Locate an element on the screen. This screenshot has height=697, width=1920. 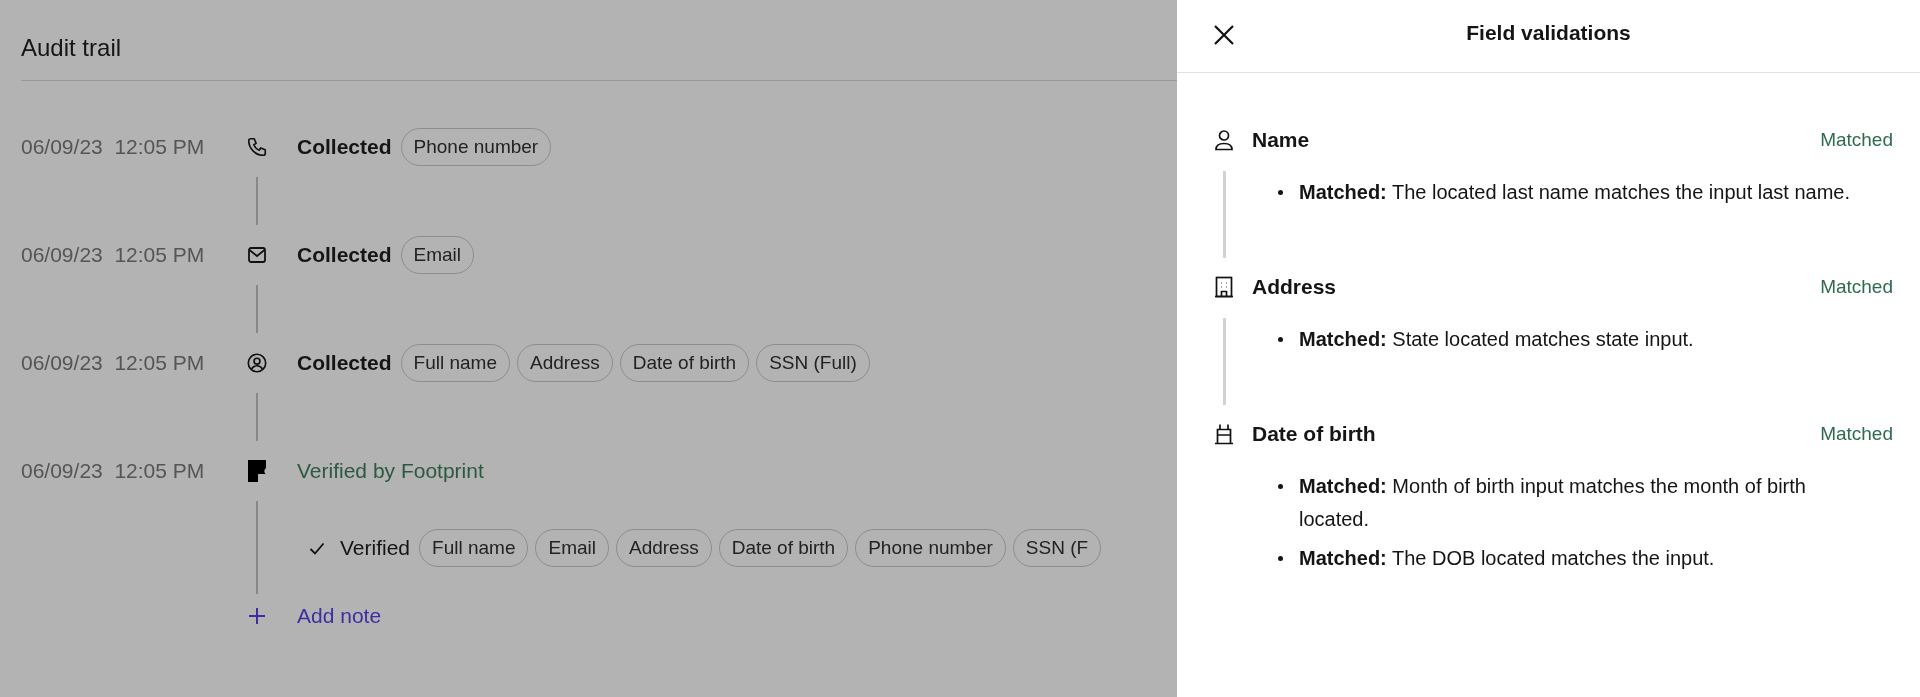
event-label: Verified by Footprint is located at coordinates (390, 471).